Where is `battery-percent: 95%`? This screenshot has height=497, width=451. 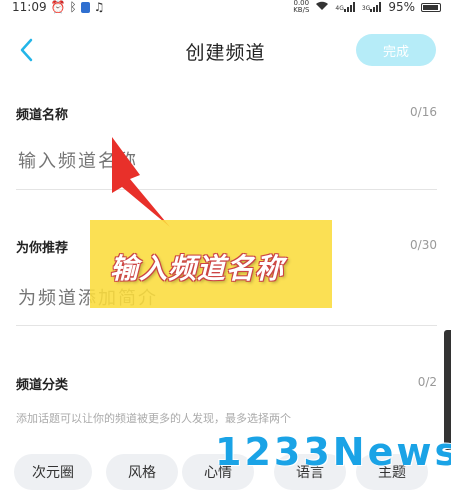 battery-percent: 95% is located at coordinates (401, 7).